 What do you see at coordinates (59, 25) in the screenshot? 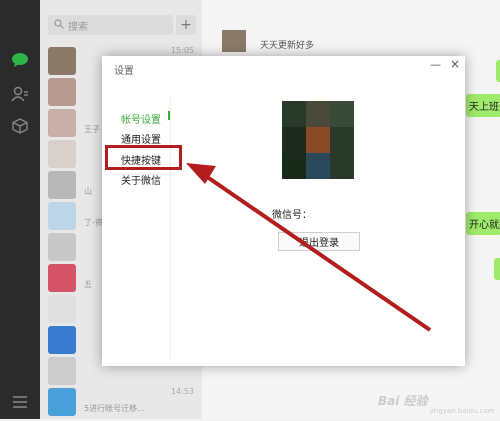
I see `search-icon` at bounding box center [59, 25].